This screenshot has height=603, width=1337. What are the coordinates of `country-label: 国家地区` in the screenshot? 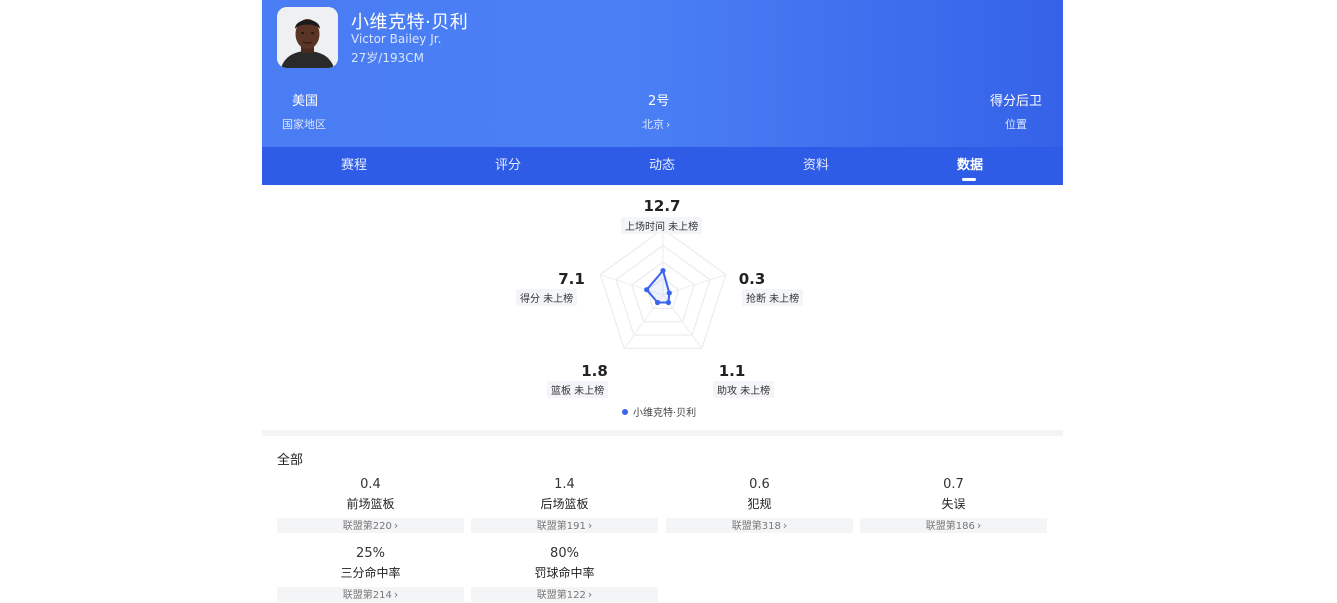 It's located at (304, 124).